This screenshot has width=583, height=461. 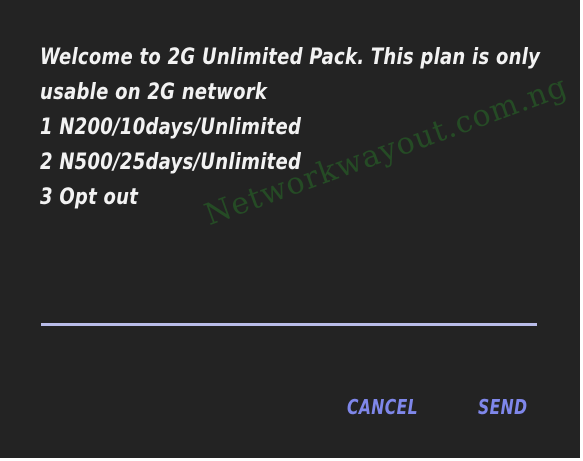 I want to click on message-line-intro-cont: usable on 2G network, so click(x=154, y=92).